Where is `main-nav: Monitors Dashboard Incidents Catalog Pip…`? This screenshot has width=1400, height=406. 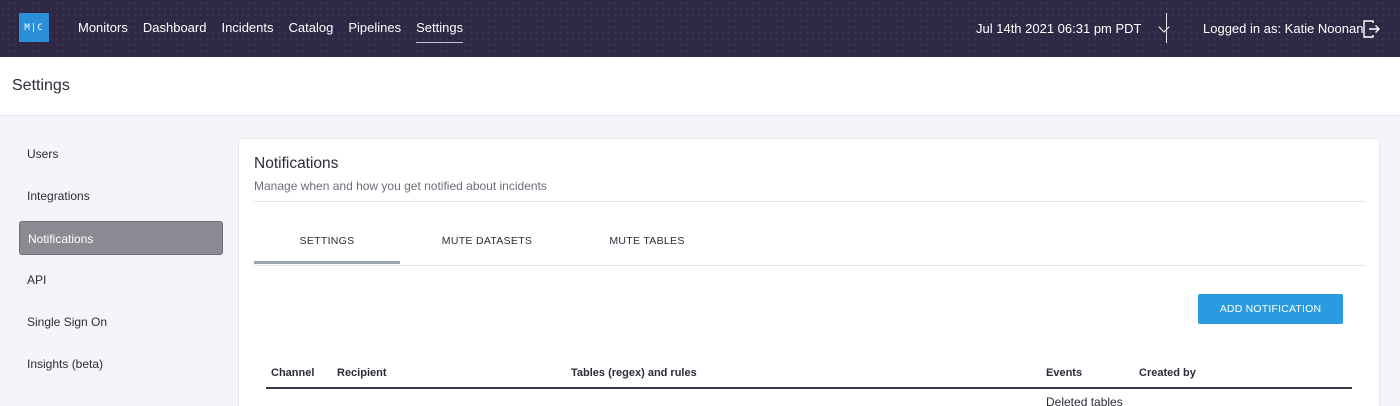 main-nav: Monitors Dashboard Incidents Catalog Pip… is located at coordinates (278, 28).